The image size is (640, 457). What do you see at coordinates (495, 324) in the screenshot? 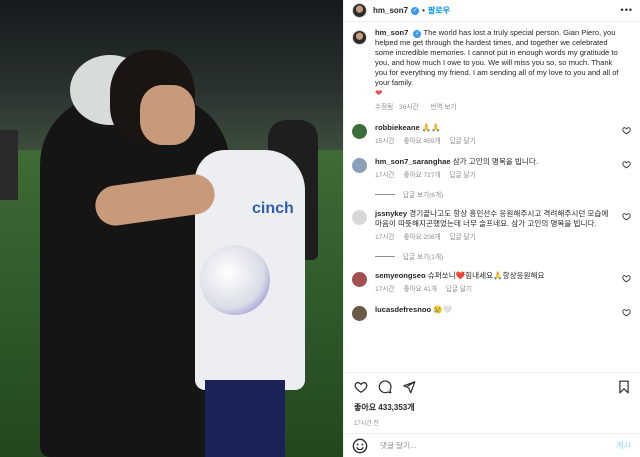
I see `comment-meta` at bounding box center [495, 324].